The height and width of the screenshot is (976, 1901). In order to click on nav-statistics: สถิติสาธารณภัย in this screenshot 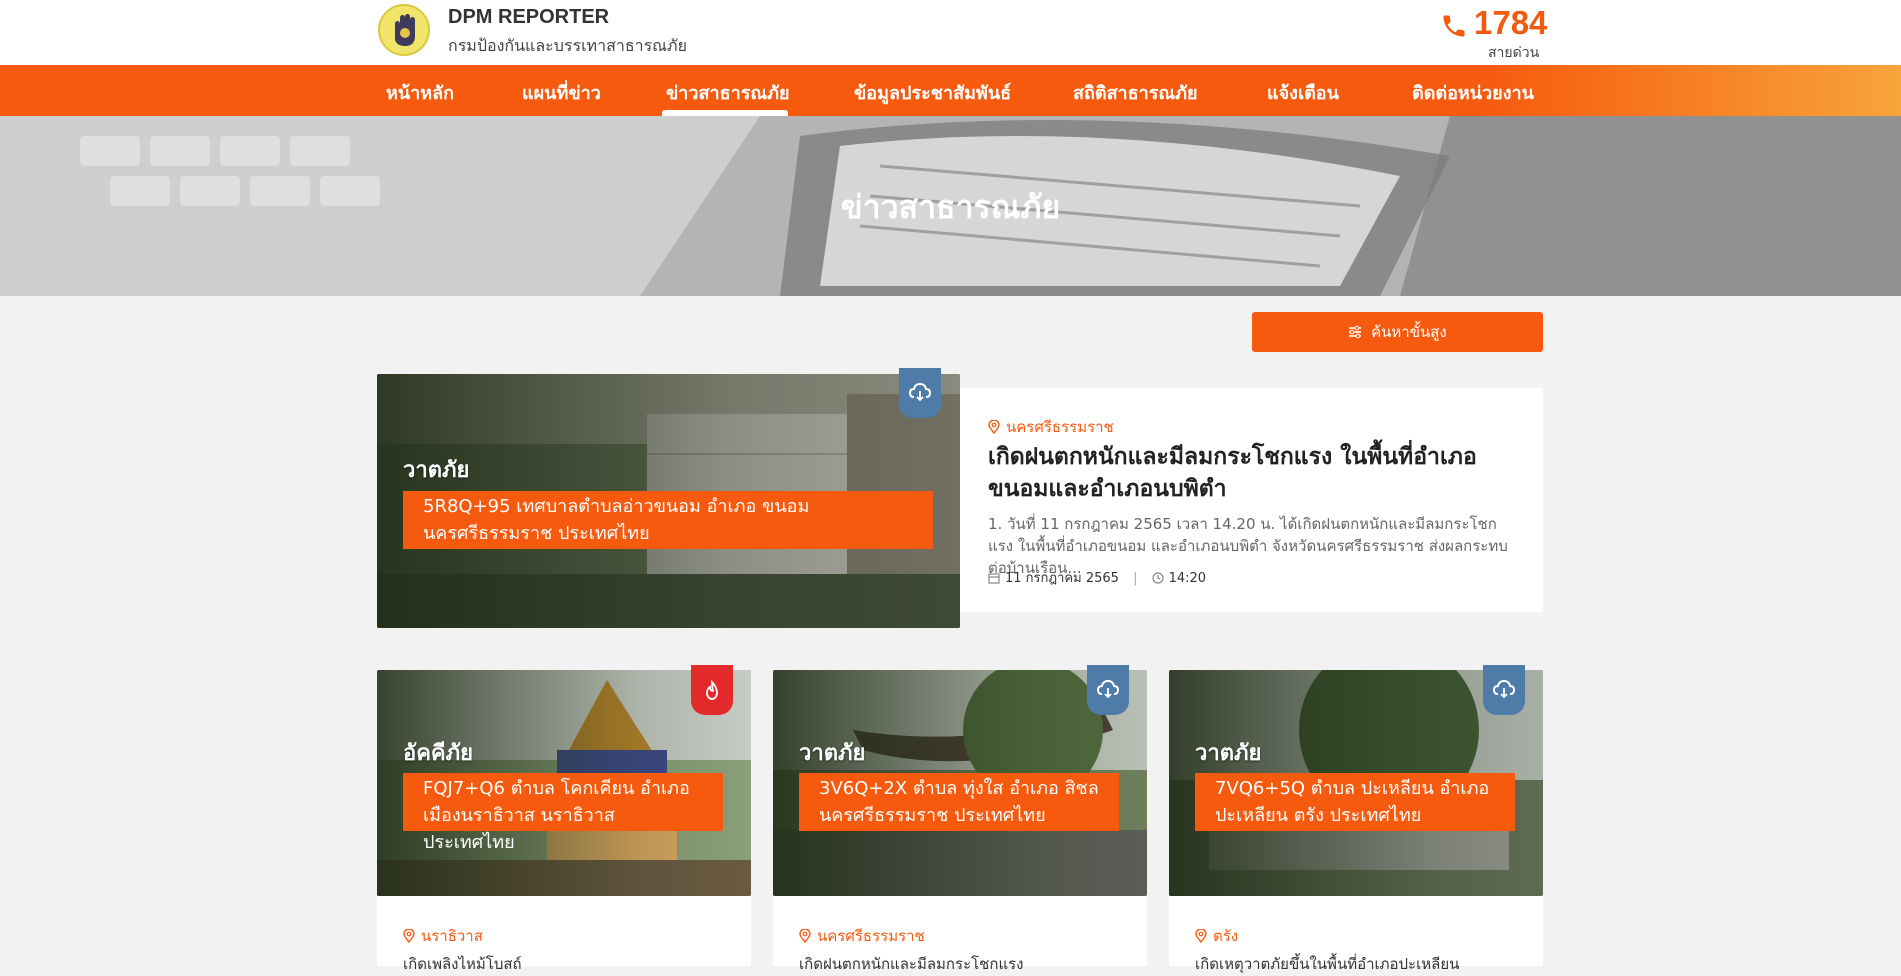, I will do `click(1135, 92)`.